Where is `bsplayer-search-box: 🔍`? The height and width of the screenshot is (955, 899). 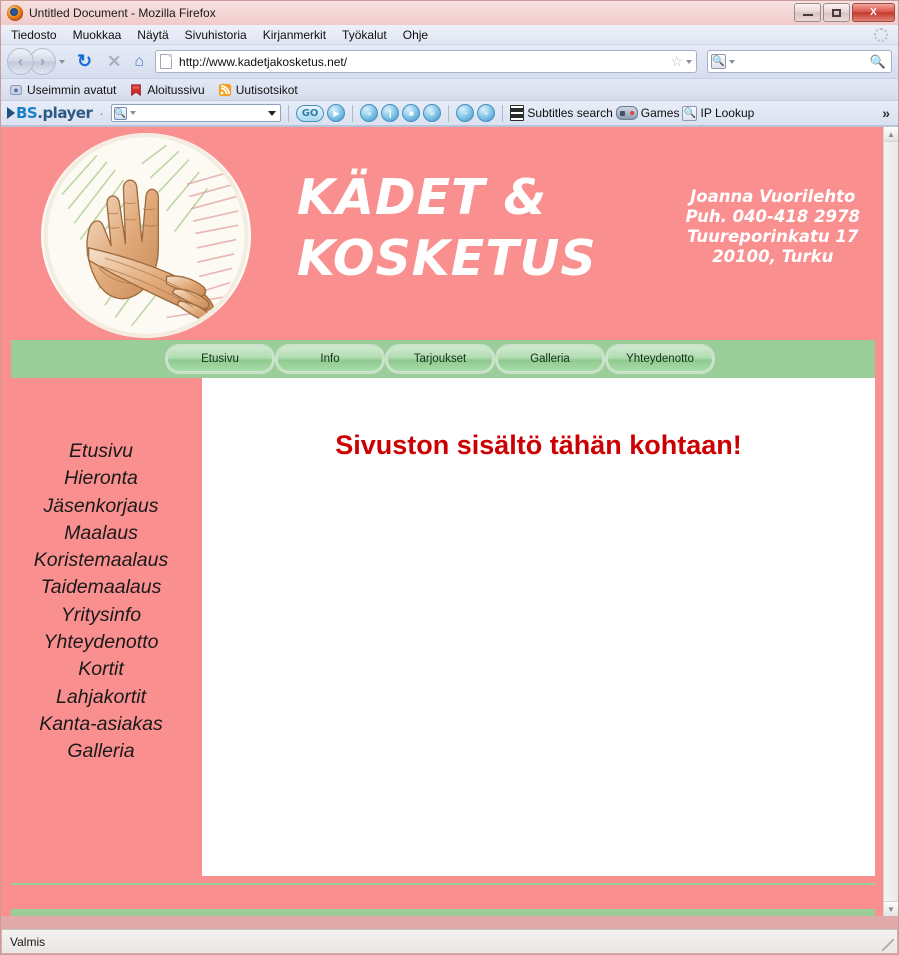
bsplayer-search-box: 🔍 is located at coordinates (195, 113).